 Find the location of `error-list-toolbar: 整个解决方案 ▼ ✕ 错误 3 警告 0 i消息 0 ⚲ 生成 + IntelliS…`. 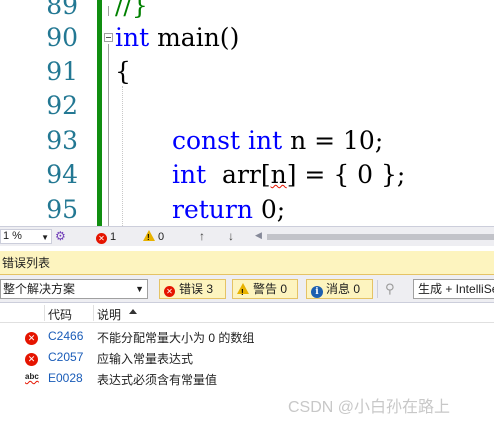

error-list-toolbar: 整个解决方案 ▼ ✕ 错误 3 警告 0 i消息 0 ⚲ 生成 + IntelliS… is located at coordinates (247, 289).